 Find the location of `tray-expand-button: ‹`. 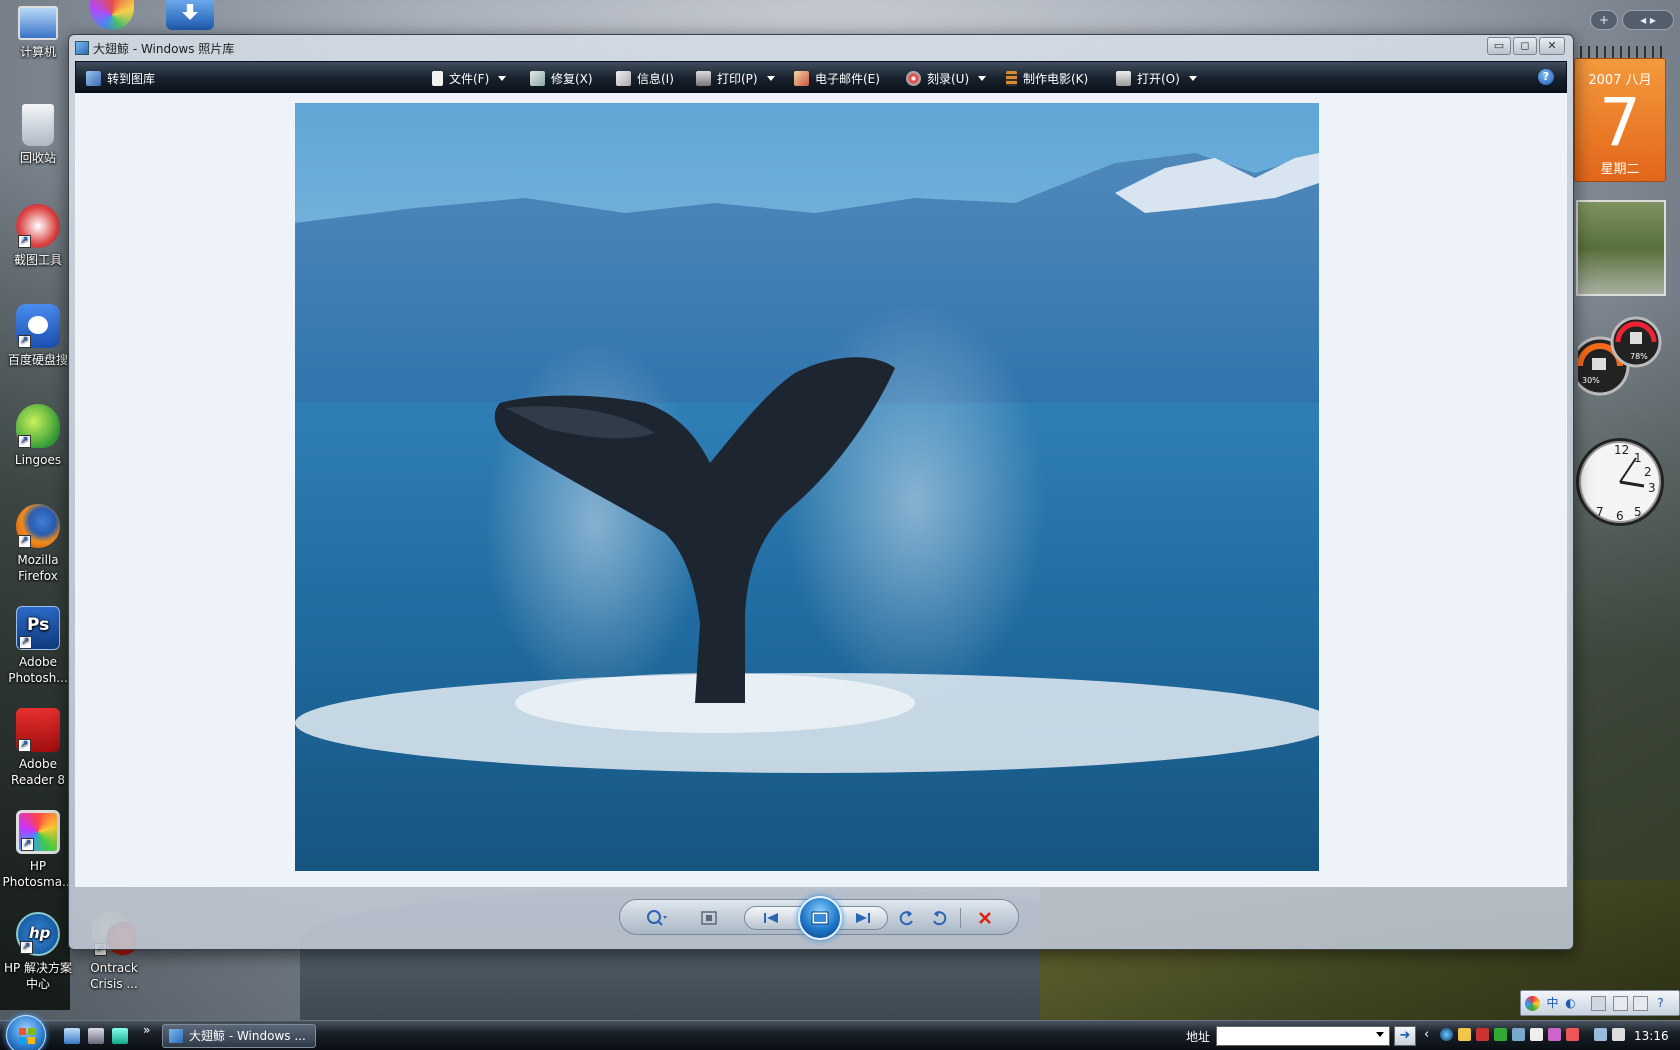

tray-expand-button: ‹ is located at coordinates (1426, 1034).